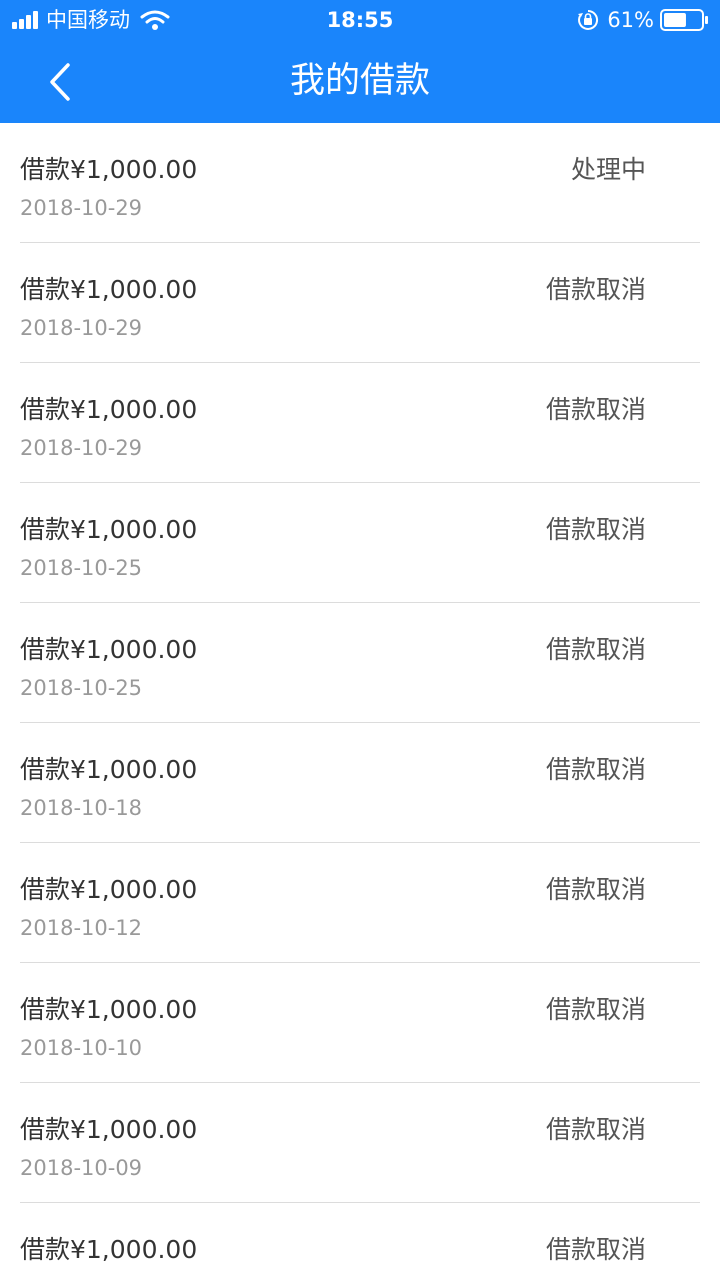 The height and width of the screenshot is (1280, 720). Describe the element at coordinates (360, 783) in the screenshot. I see `loan-row-6: 借款¥1,000.00 2018-10-18 借款取消` at that location.